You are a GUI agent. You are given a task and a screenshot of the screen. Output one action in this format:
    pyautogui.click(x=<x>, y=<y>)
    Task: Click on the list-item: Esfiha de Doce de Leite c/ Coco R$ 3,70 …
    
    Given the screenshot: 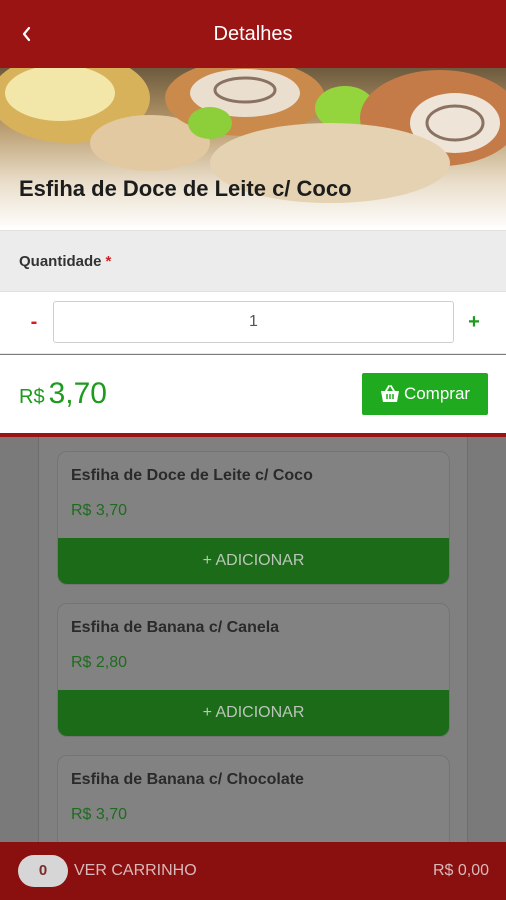 What is the action you would take?
    pyautogui.click(x=253, y=518)
    